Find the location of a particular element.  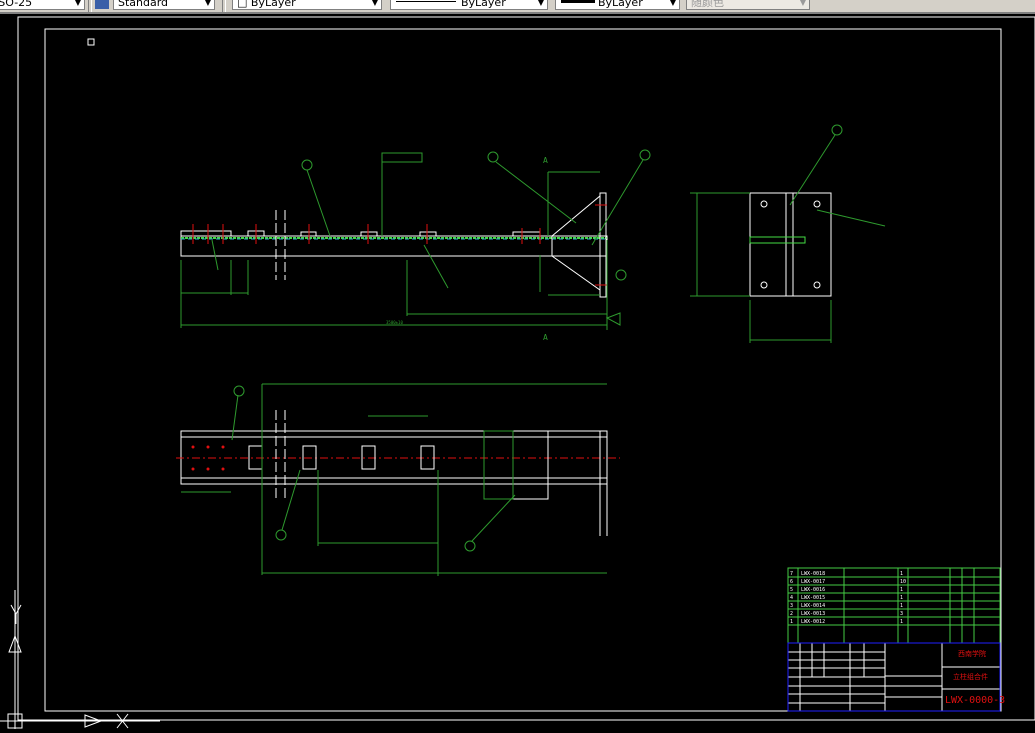

color-value: ByLayer is located at coordinates (273, 4).